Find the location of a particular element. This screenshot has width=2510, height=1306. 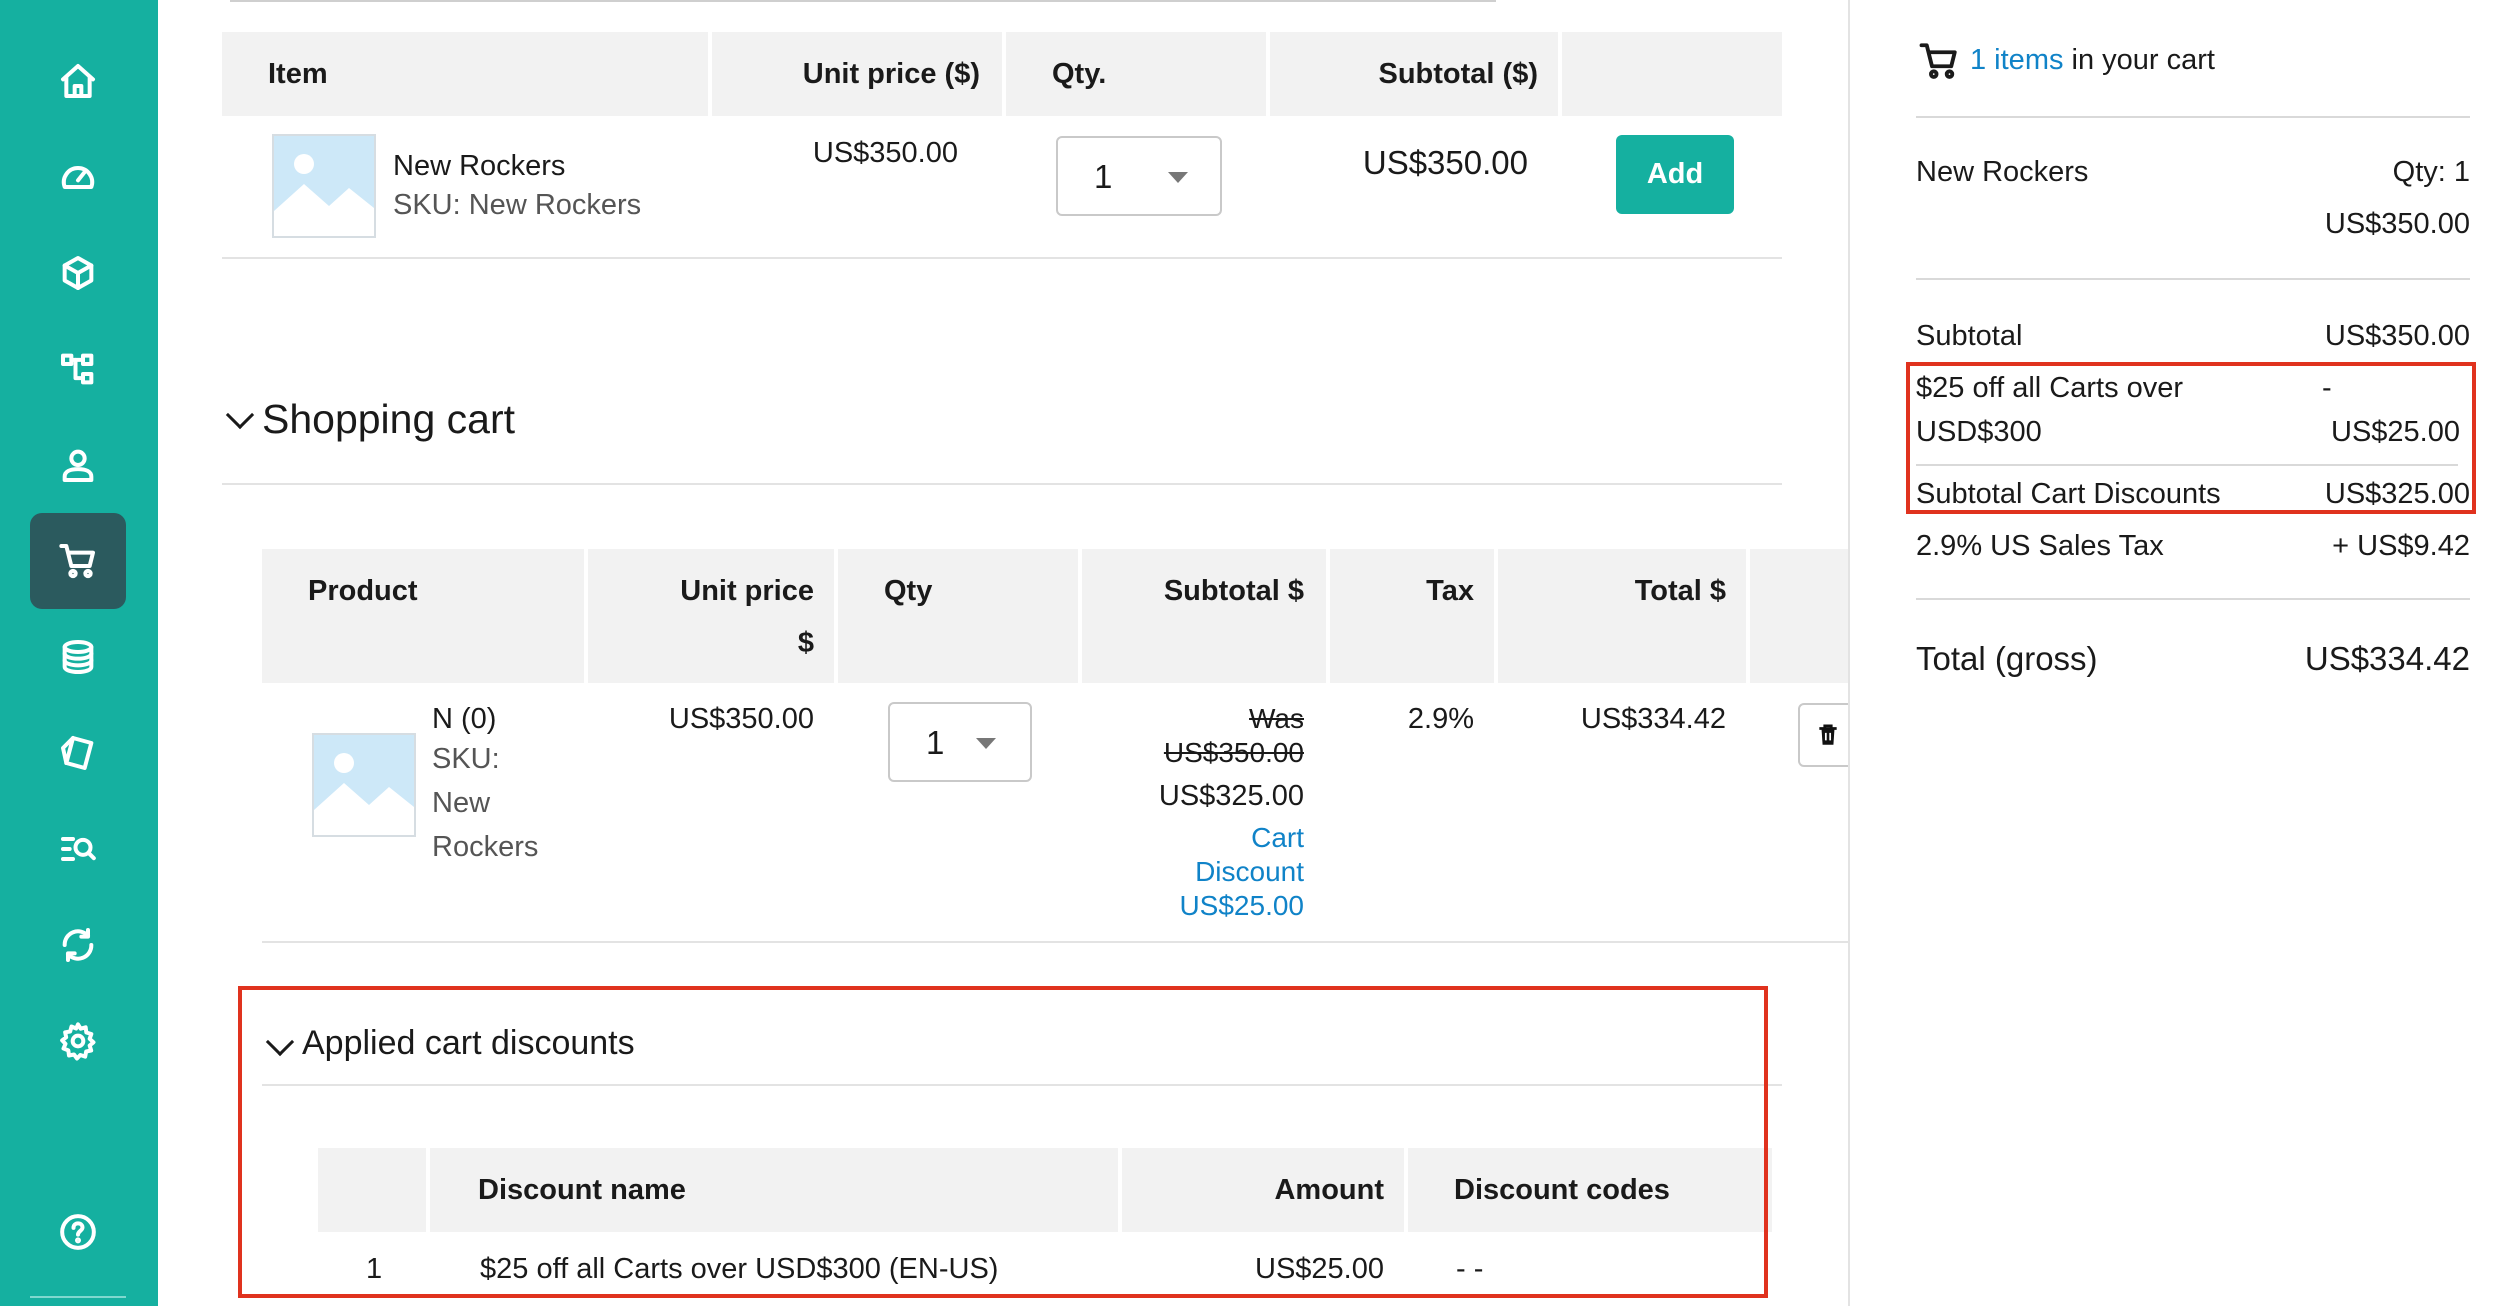

categories-icon is located at coordinates (78, 369).